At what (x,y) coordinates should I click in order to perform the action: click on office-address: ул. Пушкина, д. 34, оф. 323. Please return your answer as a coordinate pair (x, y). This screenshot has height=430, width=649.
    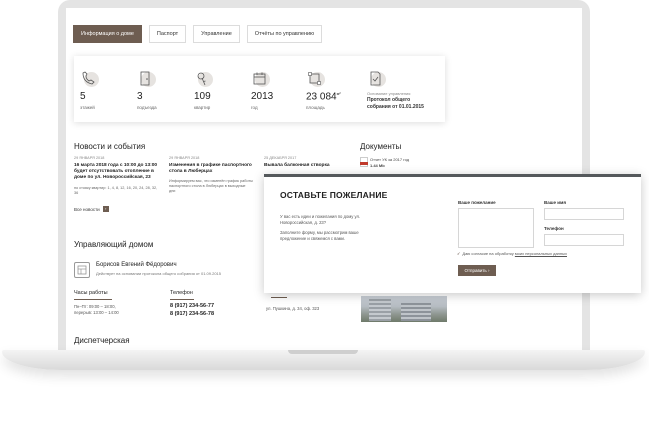
    Looking at the image, I should click on (293, 308).